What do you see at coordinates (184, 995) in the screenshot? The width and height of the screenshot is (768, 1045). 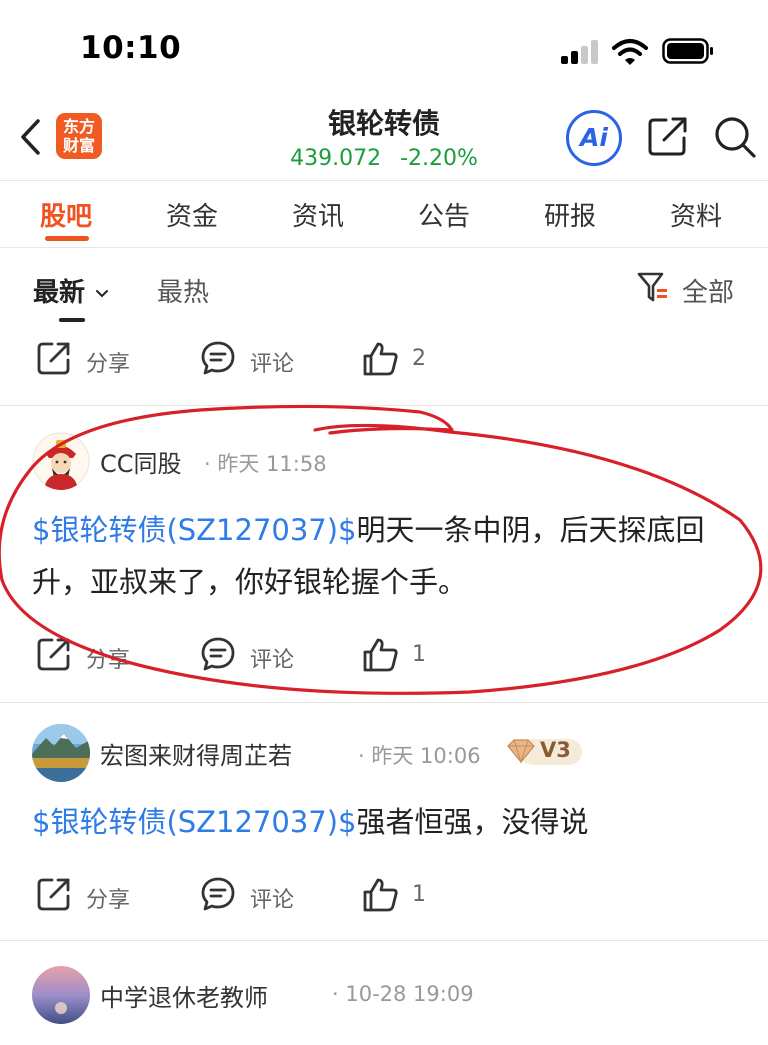 I see `post-author: 中学退休老教师` at bounding box center [184, 995].